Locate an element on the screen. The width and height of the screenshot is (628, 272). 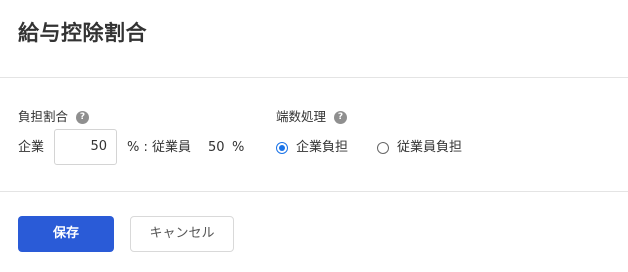
radio-employee-burden-label: 従業員負担 is located at coordinates (430, 147).